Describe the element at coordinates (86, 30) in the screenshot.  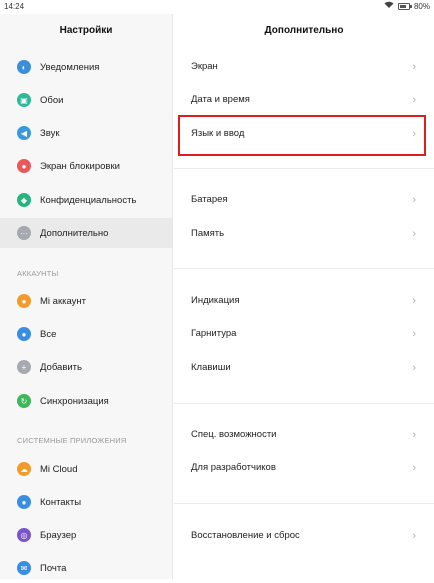
I see `sidebar-title: Настройки` at that location.